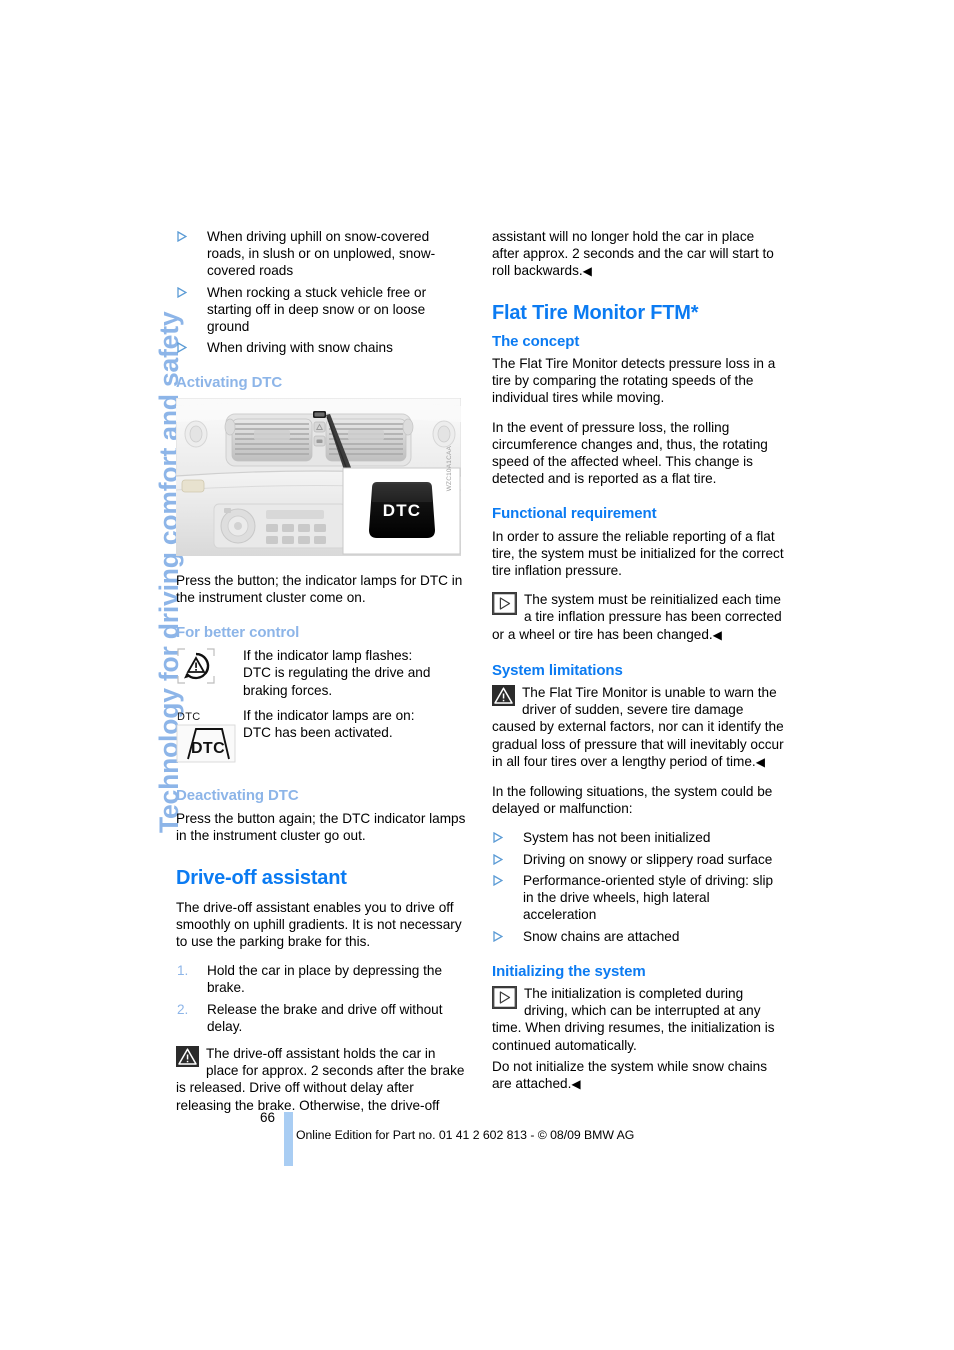 This screenshot has width=954, height=1350. Describe the element at coordinates (574, 514) in the screenshot. I see `heading-functional-requirement: Functional requirement` at that location.